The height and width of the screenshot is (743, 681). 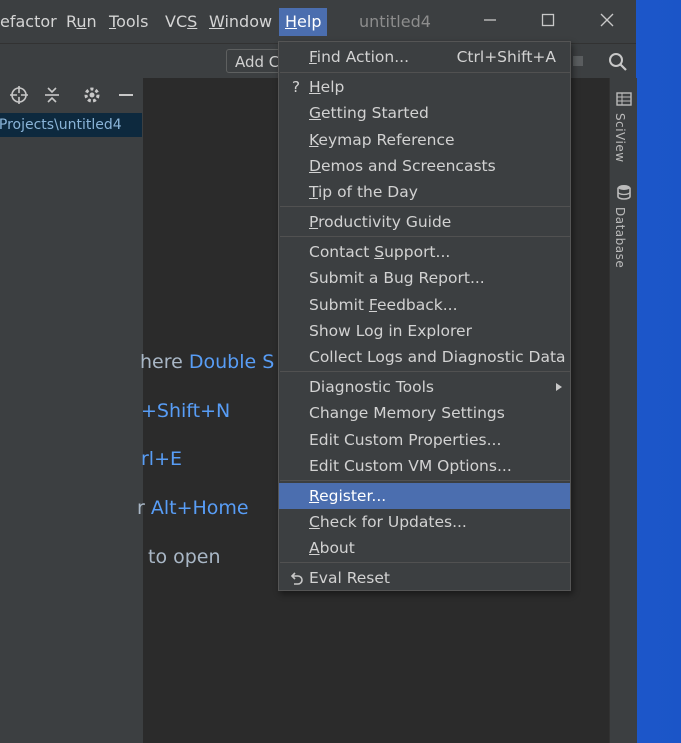 I want to click on menu-show-log: Show Log in Explorer, so click(x=424, y=331).